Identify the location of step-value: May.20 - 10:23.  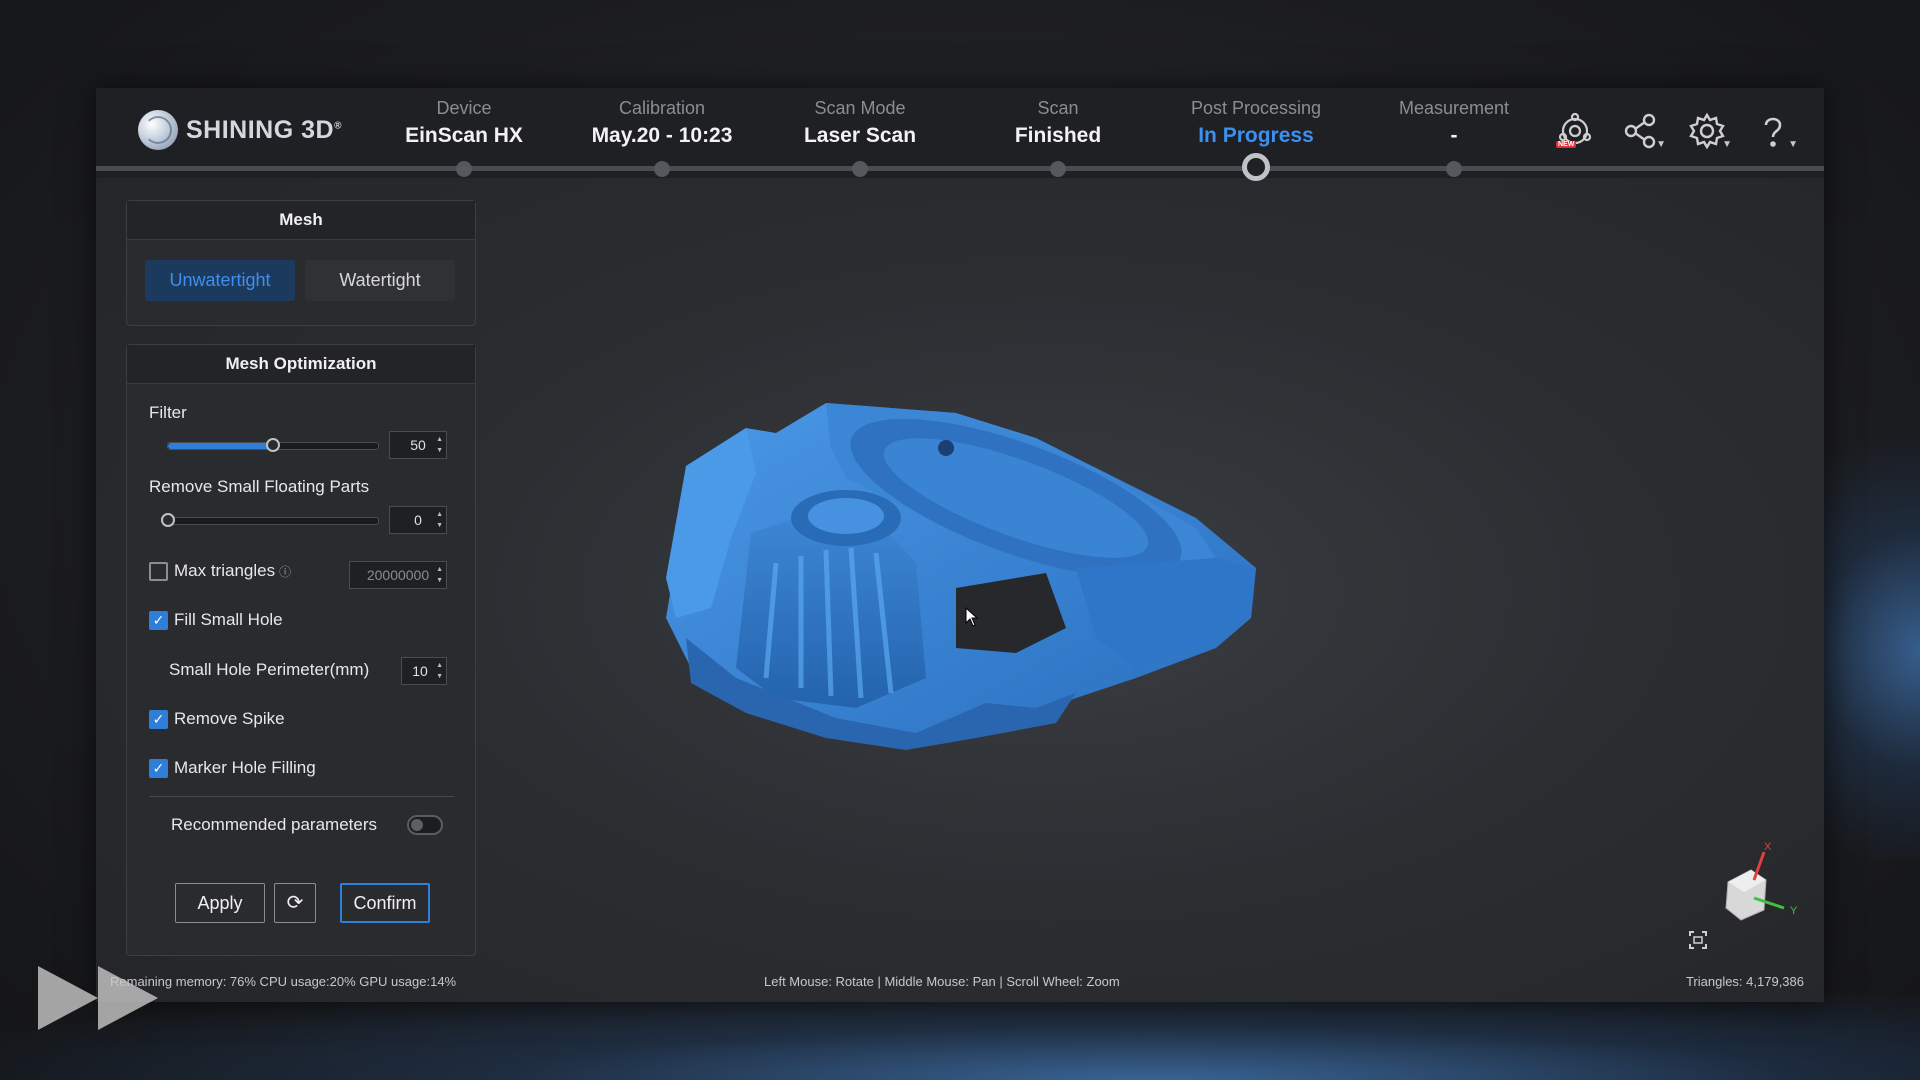
(662, 135).